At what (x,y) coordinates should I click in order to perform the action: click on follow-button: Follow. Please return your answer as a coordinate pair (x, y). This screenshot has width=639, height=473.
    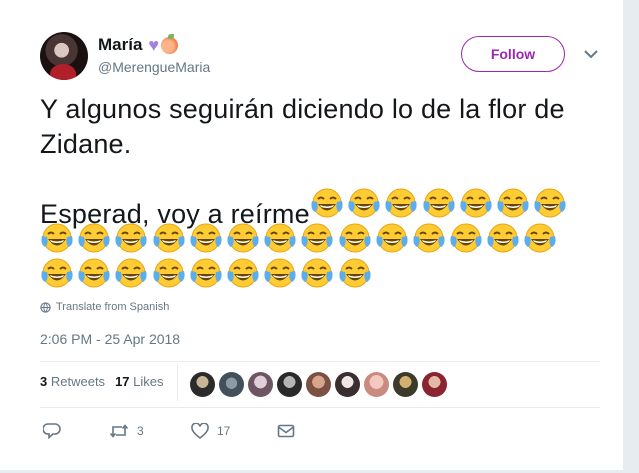
    Looking at the image, I should click on (513, 54).